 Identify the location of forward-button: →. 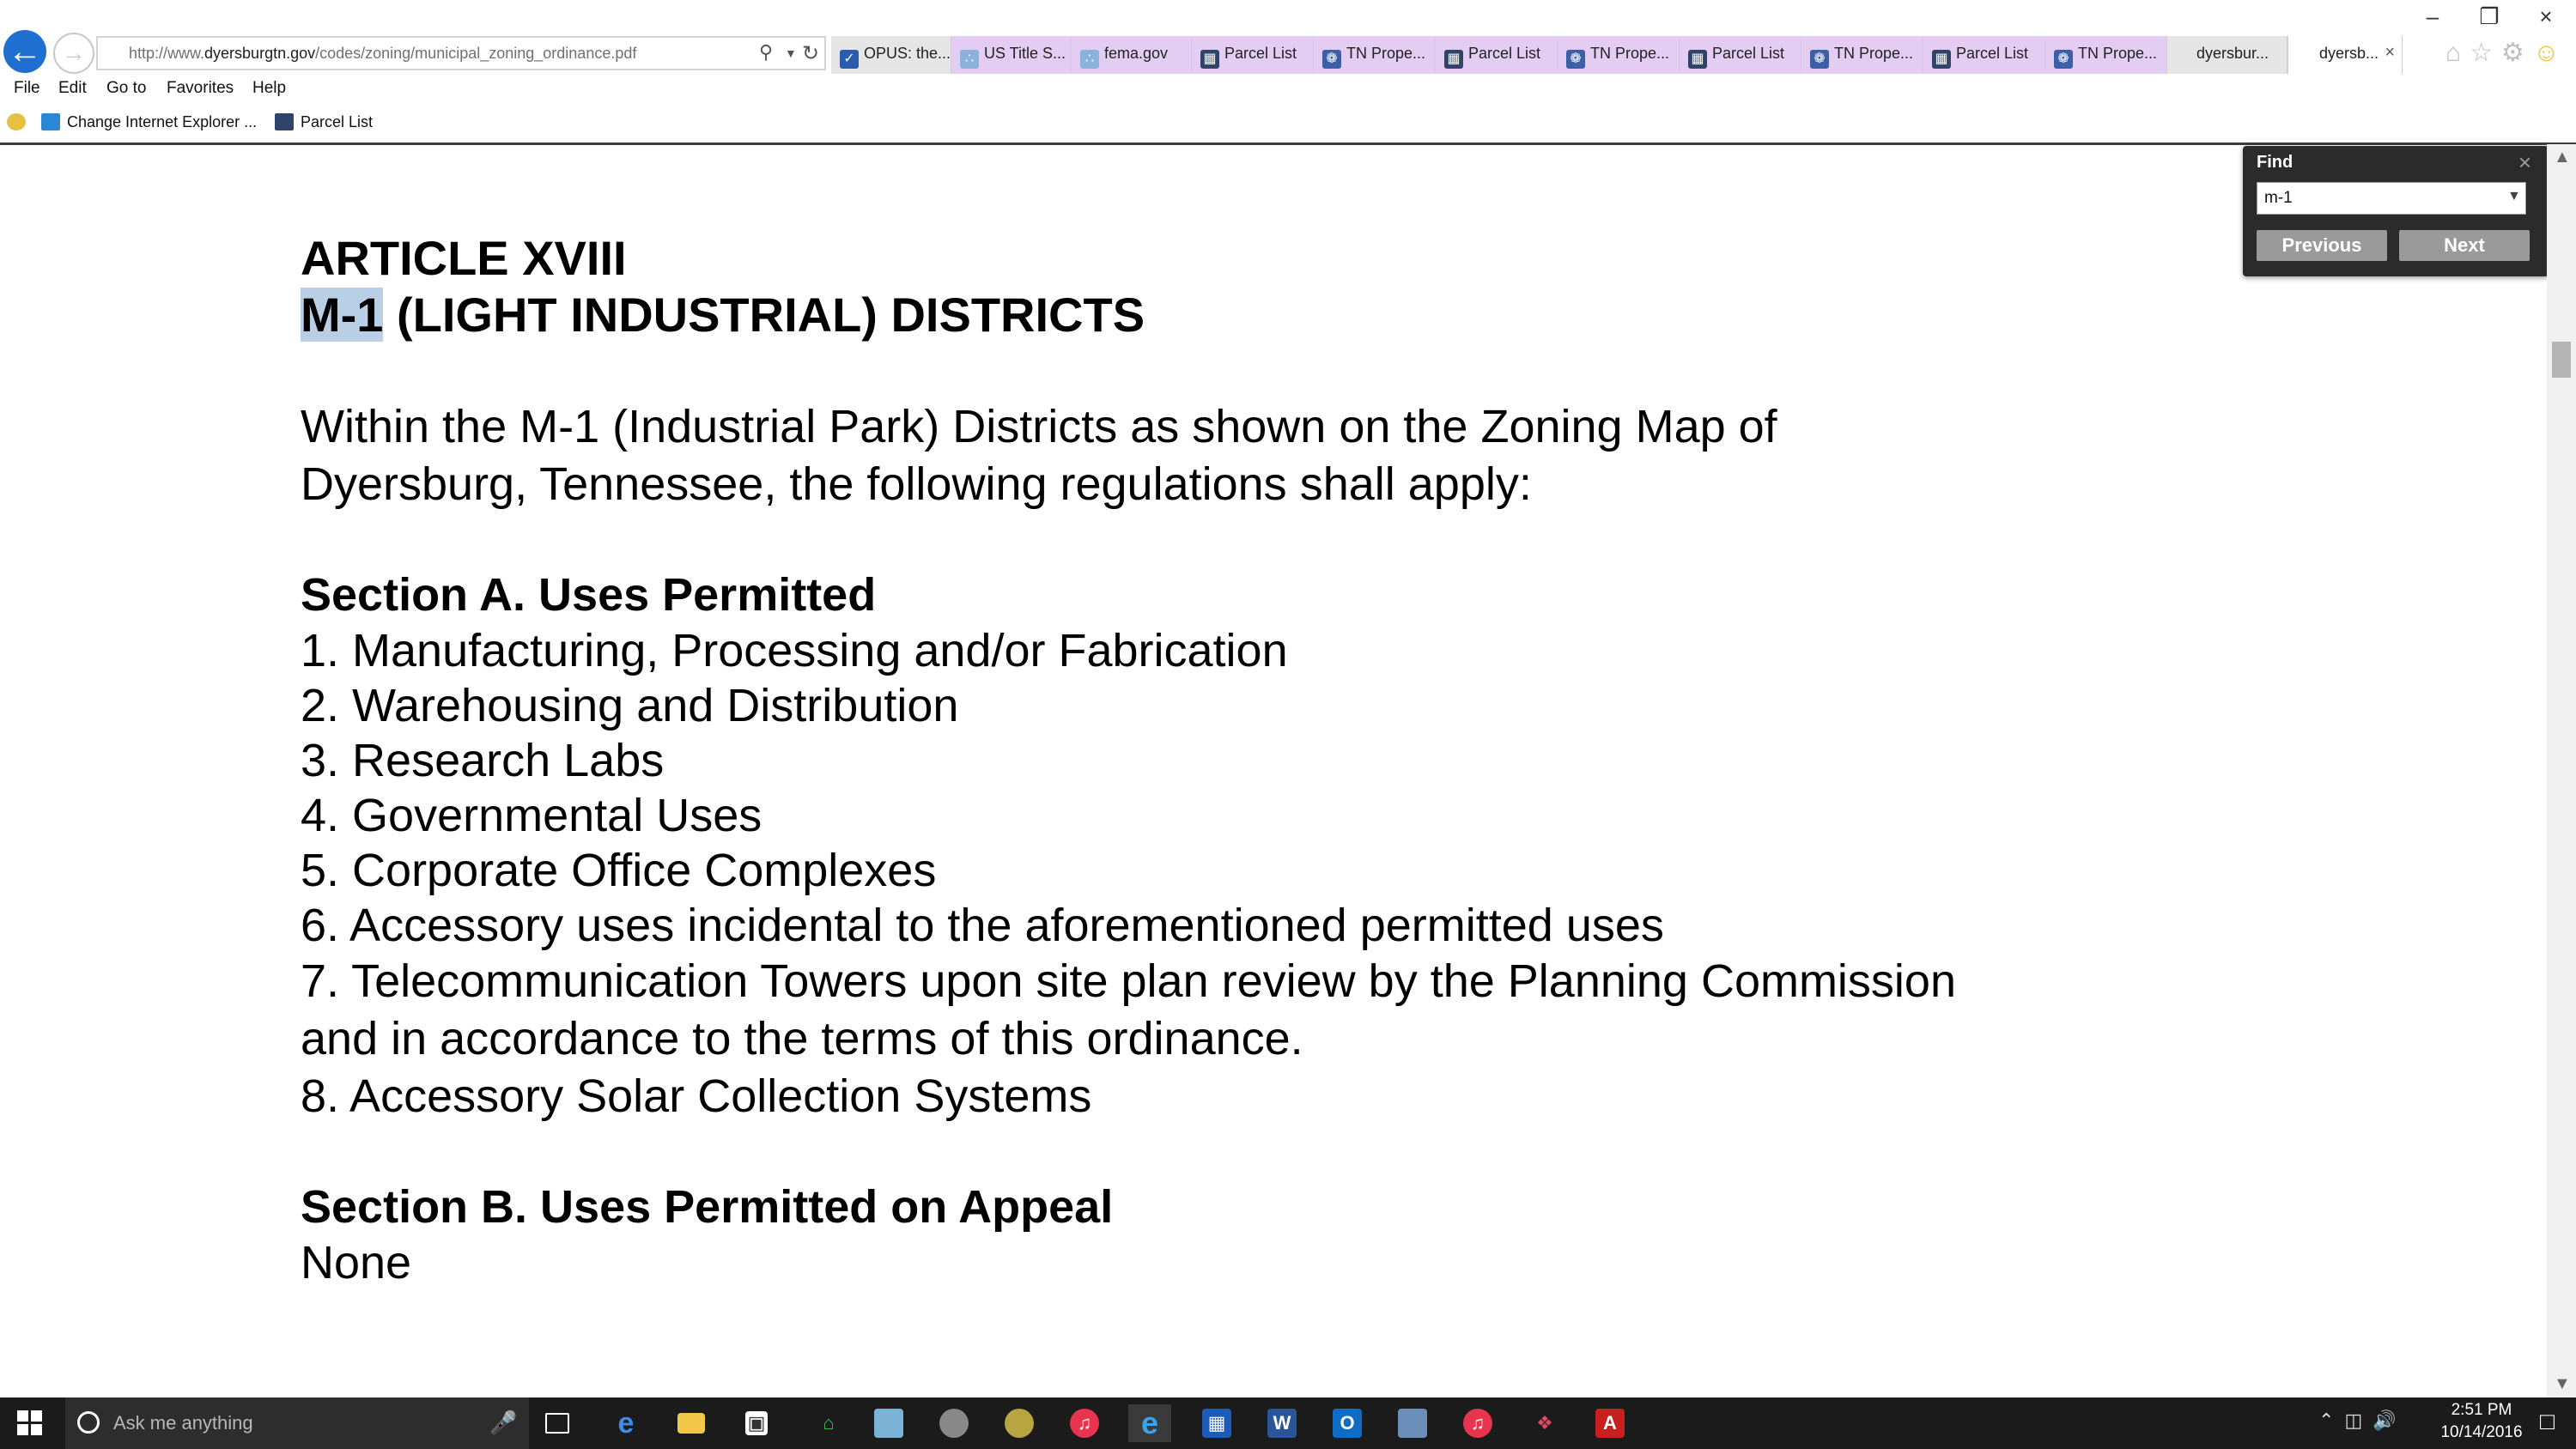
(74, 53).